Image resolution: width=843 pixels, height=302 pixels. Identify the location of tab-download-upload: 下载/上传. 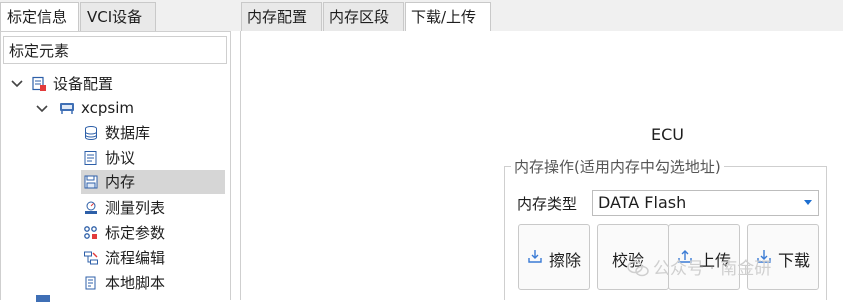
(448, 17).